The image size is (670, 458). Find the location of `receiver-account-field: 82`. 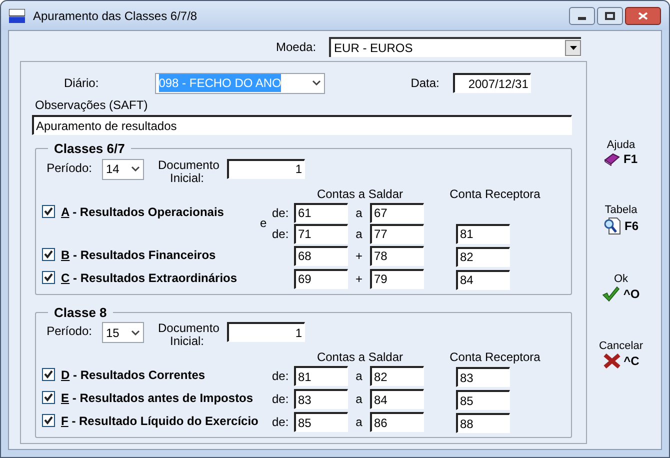

receiver-account-field: 82 is located at coordinates (483, 256).